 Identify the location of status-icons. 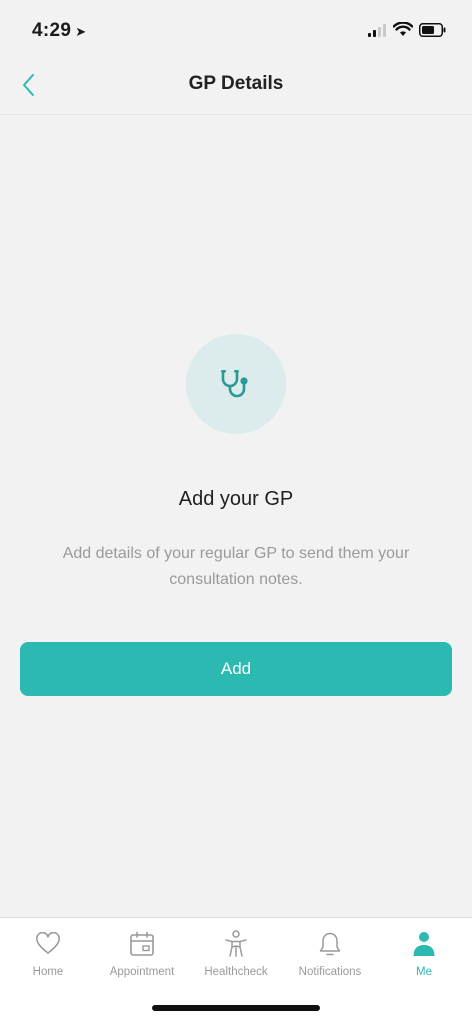
(406, 29).